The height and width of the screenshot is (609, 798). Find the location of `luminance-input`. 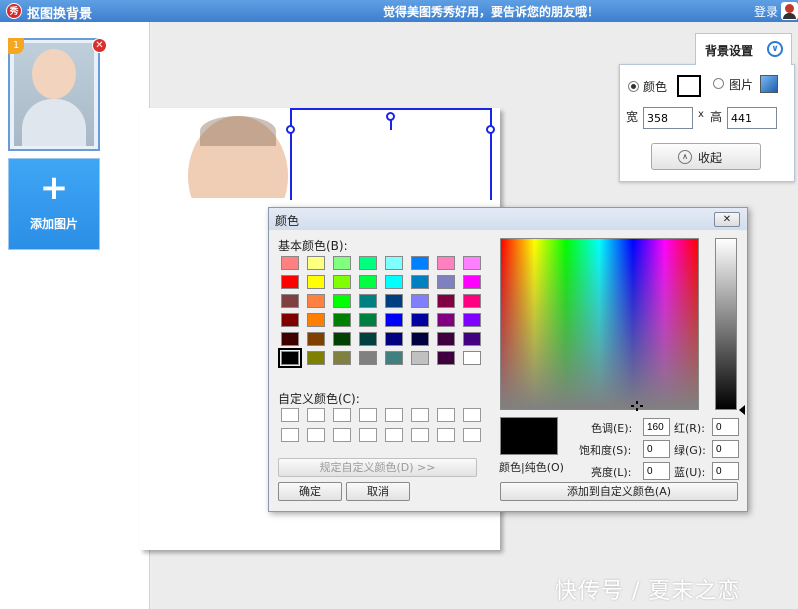

luminance-input is located at coordinates (656, 471).